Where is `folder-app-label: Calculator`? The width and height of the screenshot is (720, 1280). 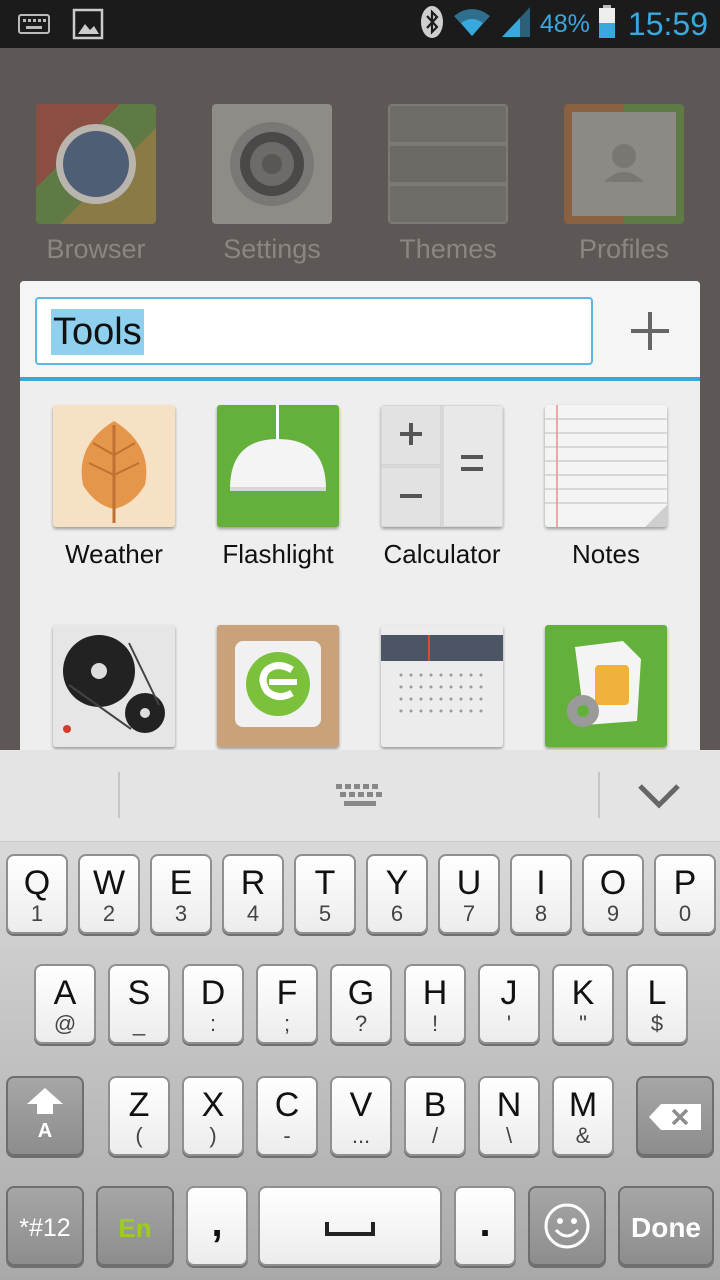
folder-app-label: Calculator is located at coordinates (442, 554).